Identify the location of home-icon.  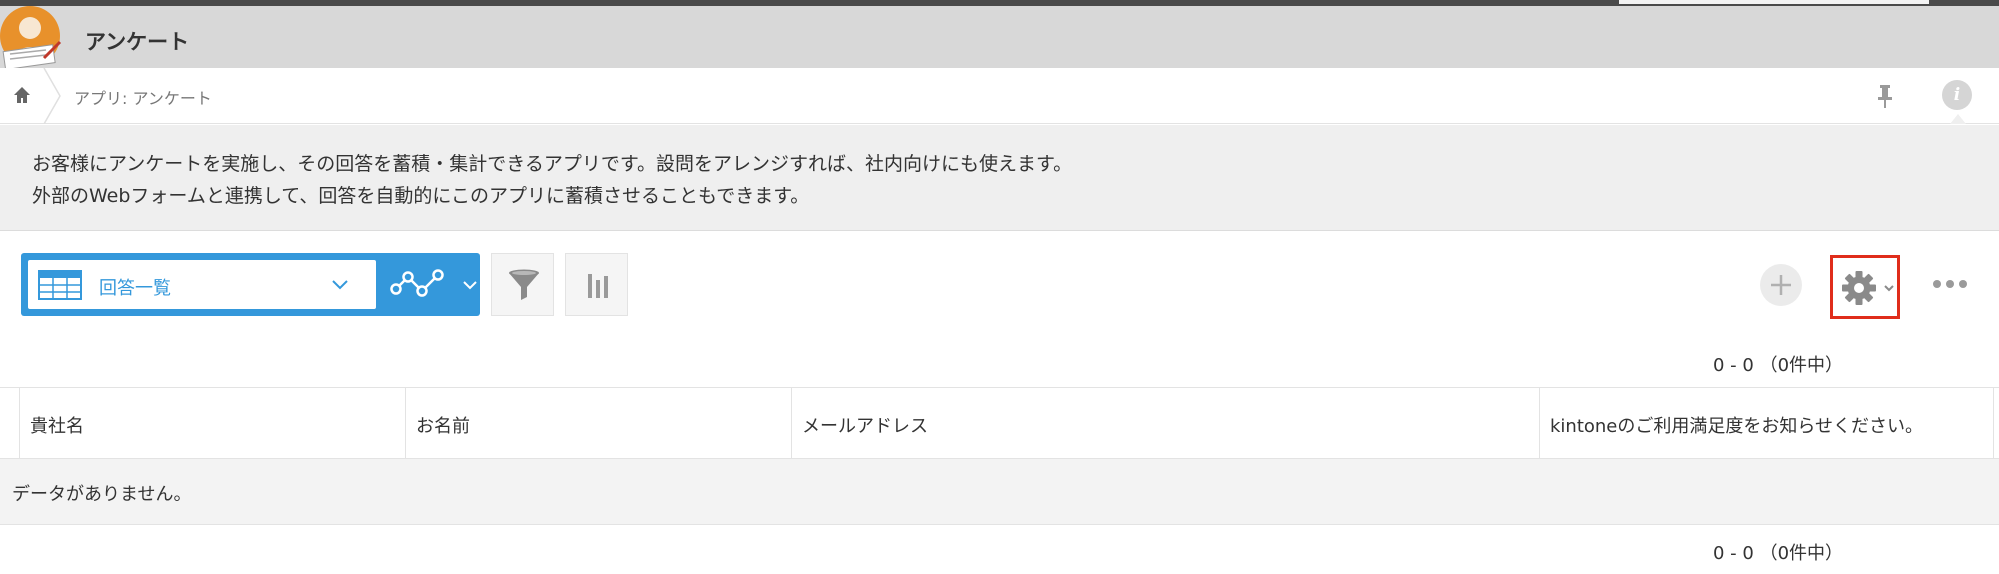
(22, 95).